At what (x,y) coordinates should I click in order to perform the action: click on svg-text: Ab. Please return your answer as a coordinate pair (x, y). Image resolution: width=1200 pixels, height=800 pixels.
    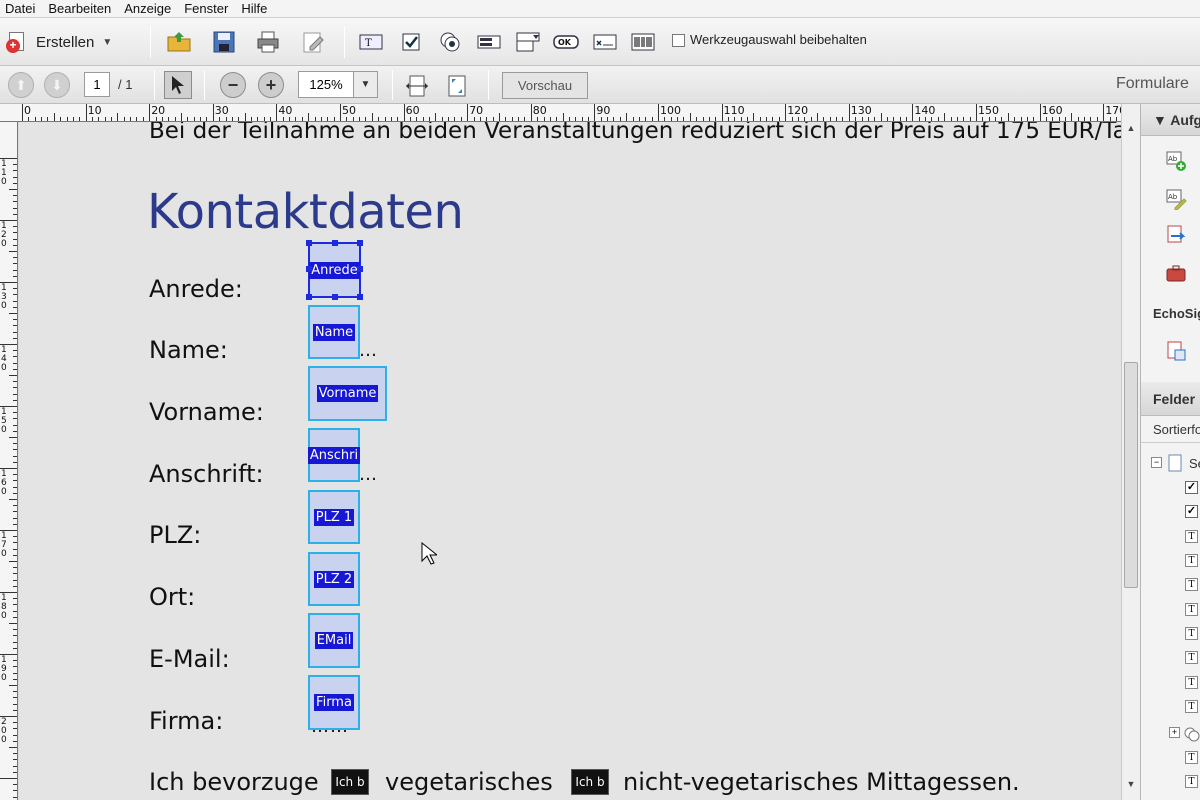
    Looking at the image, I should click on (1173, 197).